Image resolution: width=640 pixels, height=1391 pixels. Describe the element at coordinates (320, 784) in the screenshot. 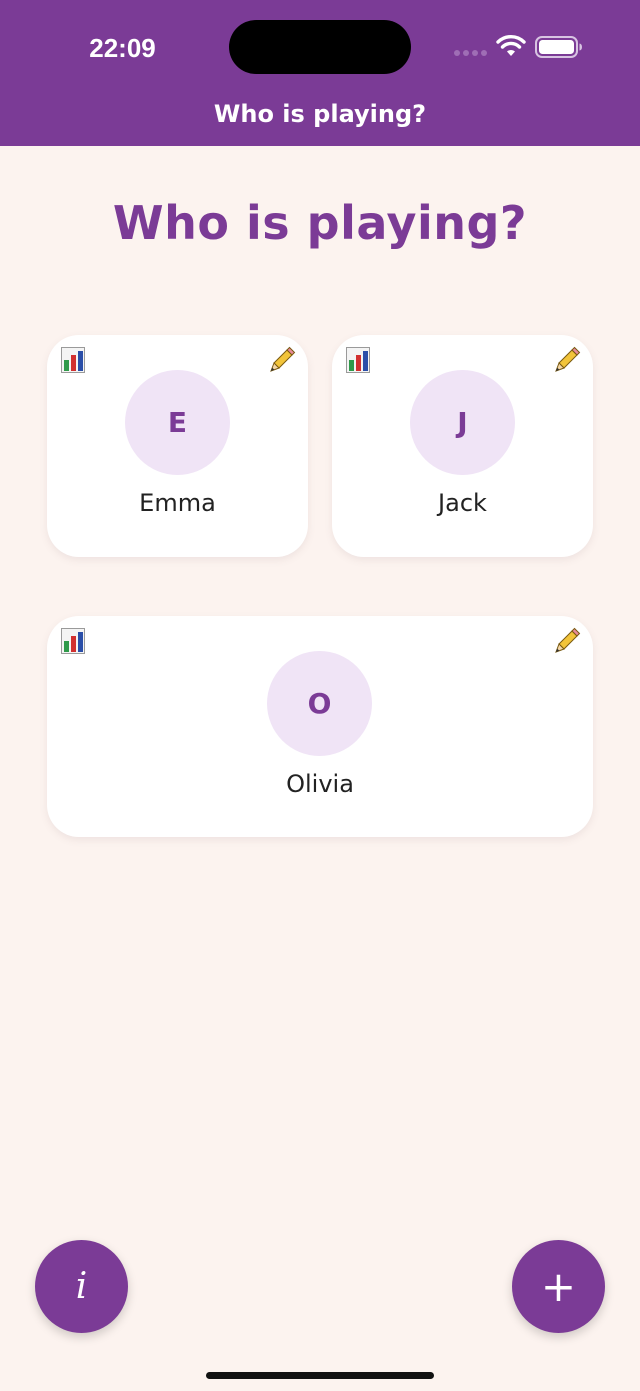

I see `player-name: Olivia` at that location.